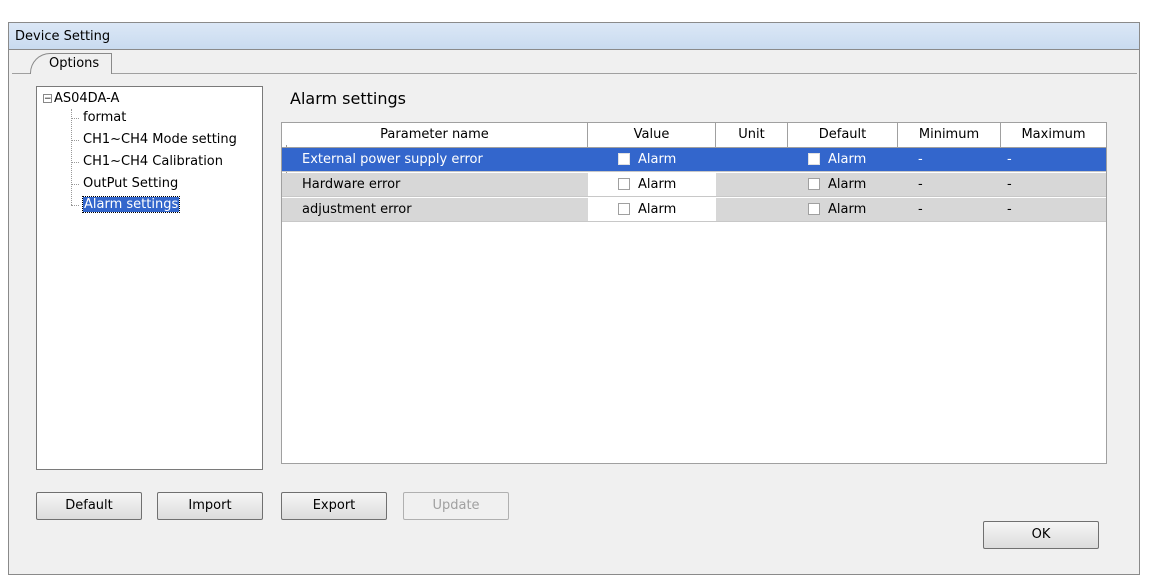 Image resolution: width=1150 pixels, height=583 pixels. I want to click on row-parameter-name: Hardware error, so click(351, 184).